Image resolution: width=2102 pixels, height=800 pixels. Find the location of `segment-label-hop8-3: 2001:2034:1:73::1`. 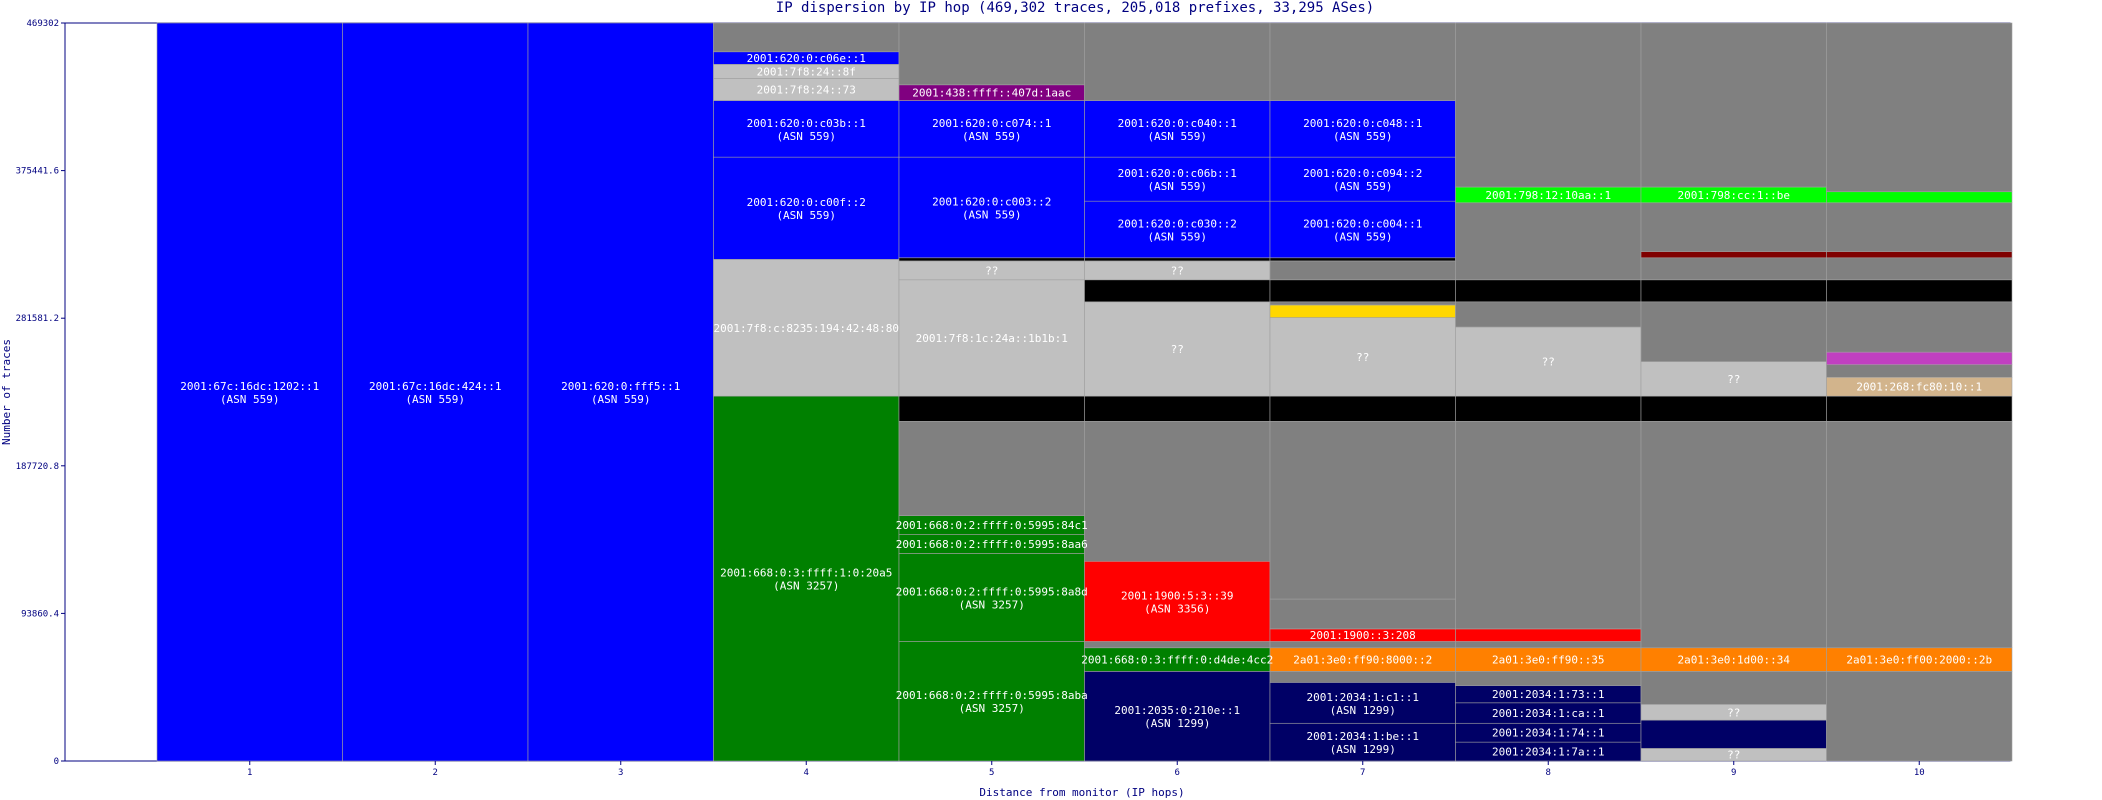

segment-label-hop8-3: 2001:2034:1:73::1 is located at coordinates (1548, 694).